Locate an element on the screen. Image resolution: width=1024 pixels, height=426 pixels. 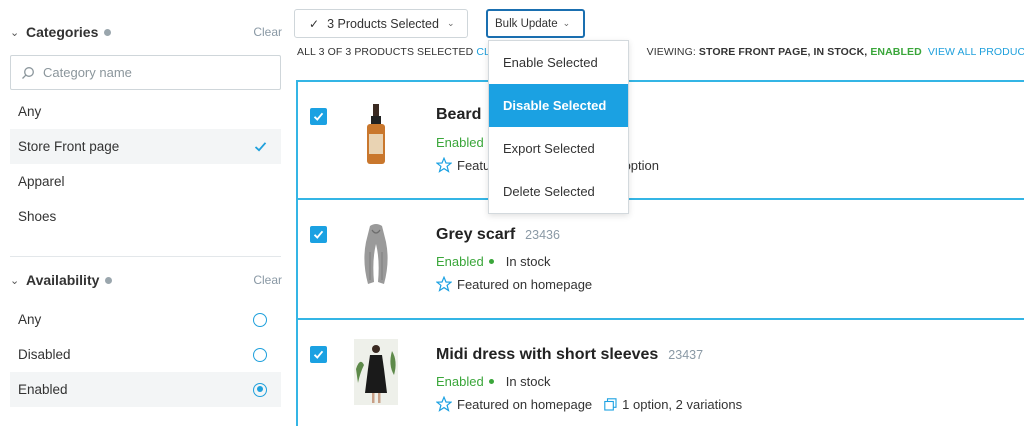
category-search-input is located at coordinates (153, 72).